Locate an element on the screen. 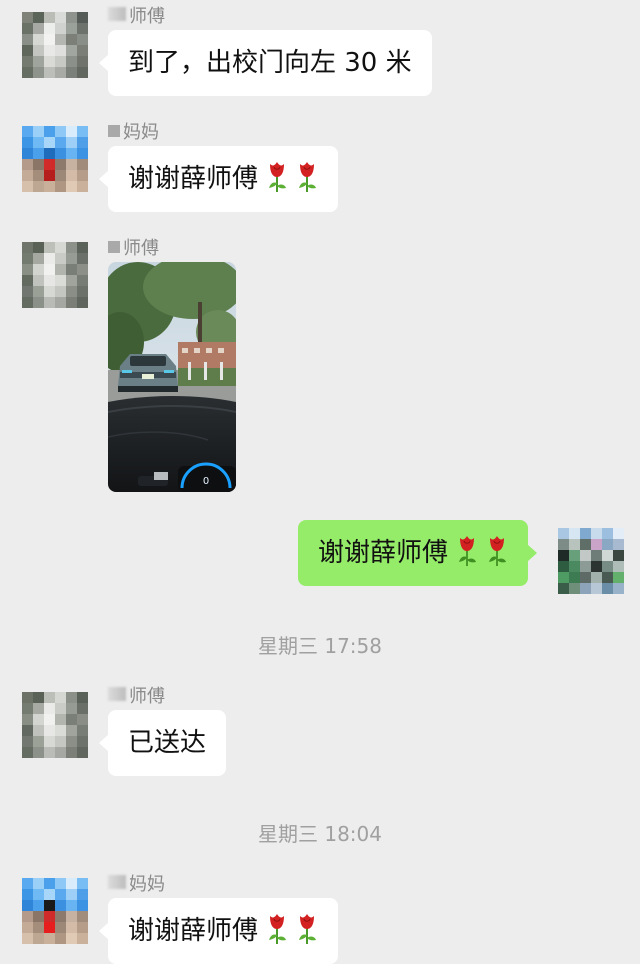  svg-text: 0 is located at coordinates (206, 481).